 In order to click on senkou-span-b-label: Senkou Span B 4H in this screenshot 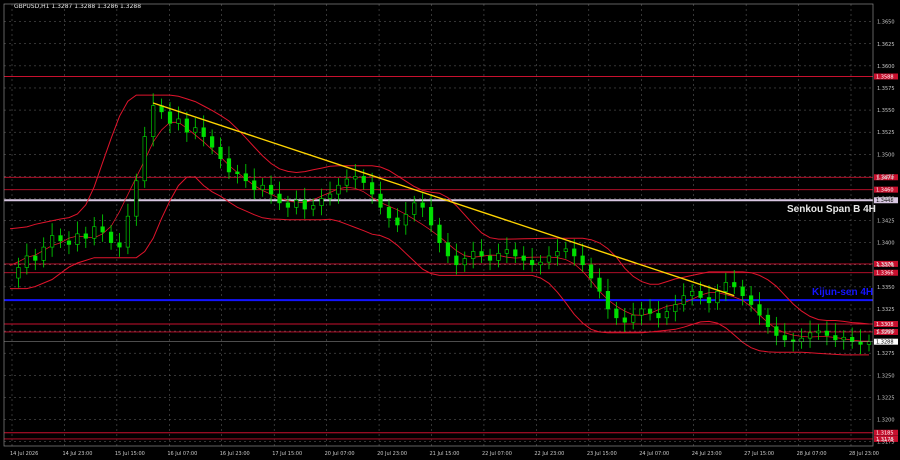, I will do `click(831, 209)`.